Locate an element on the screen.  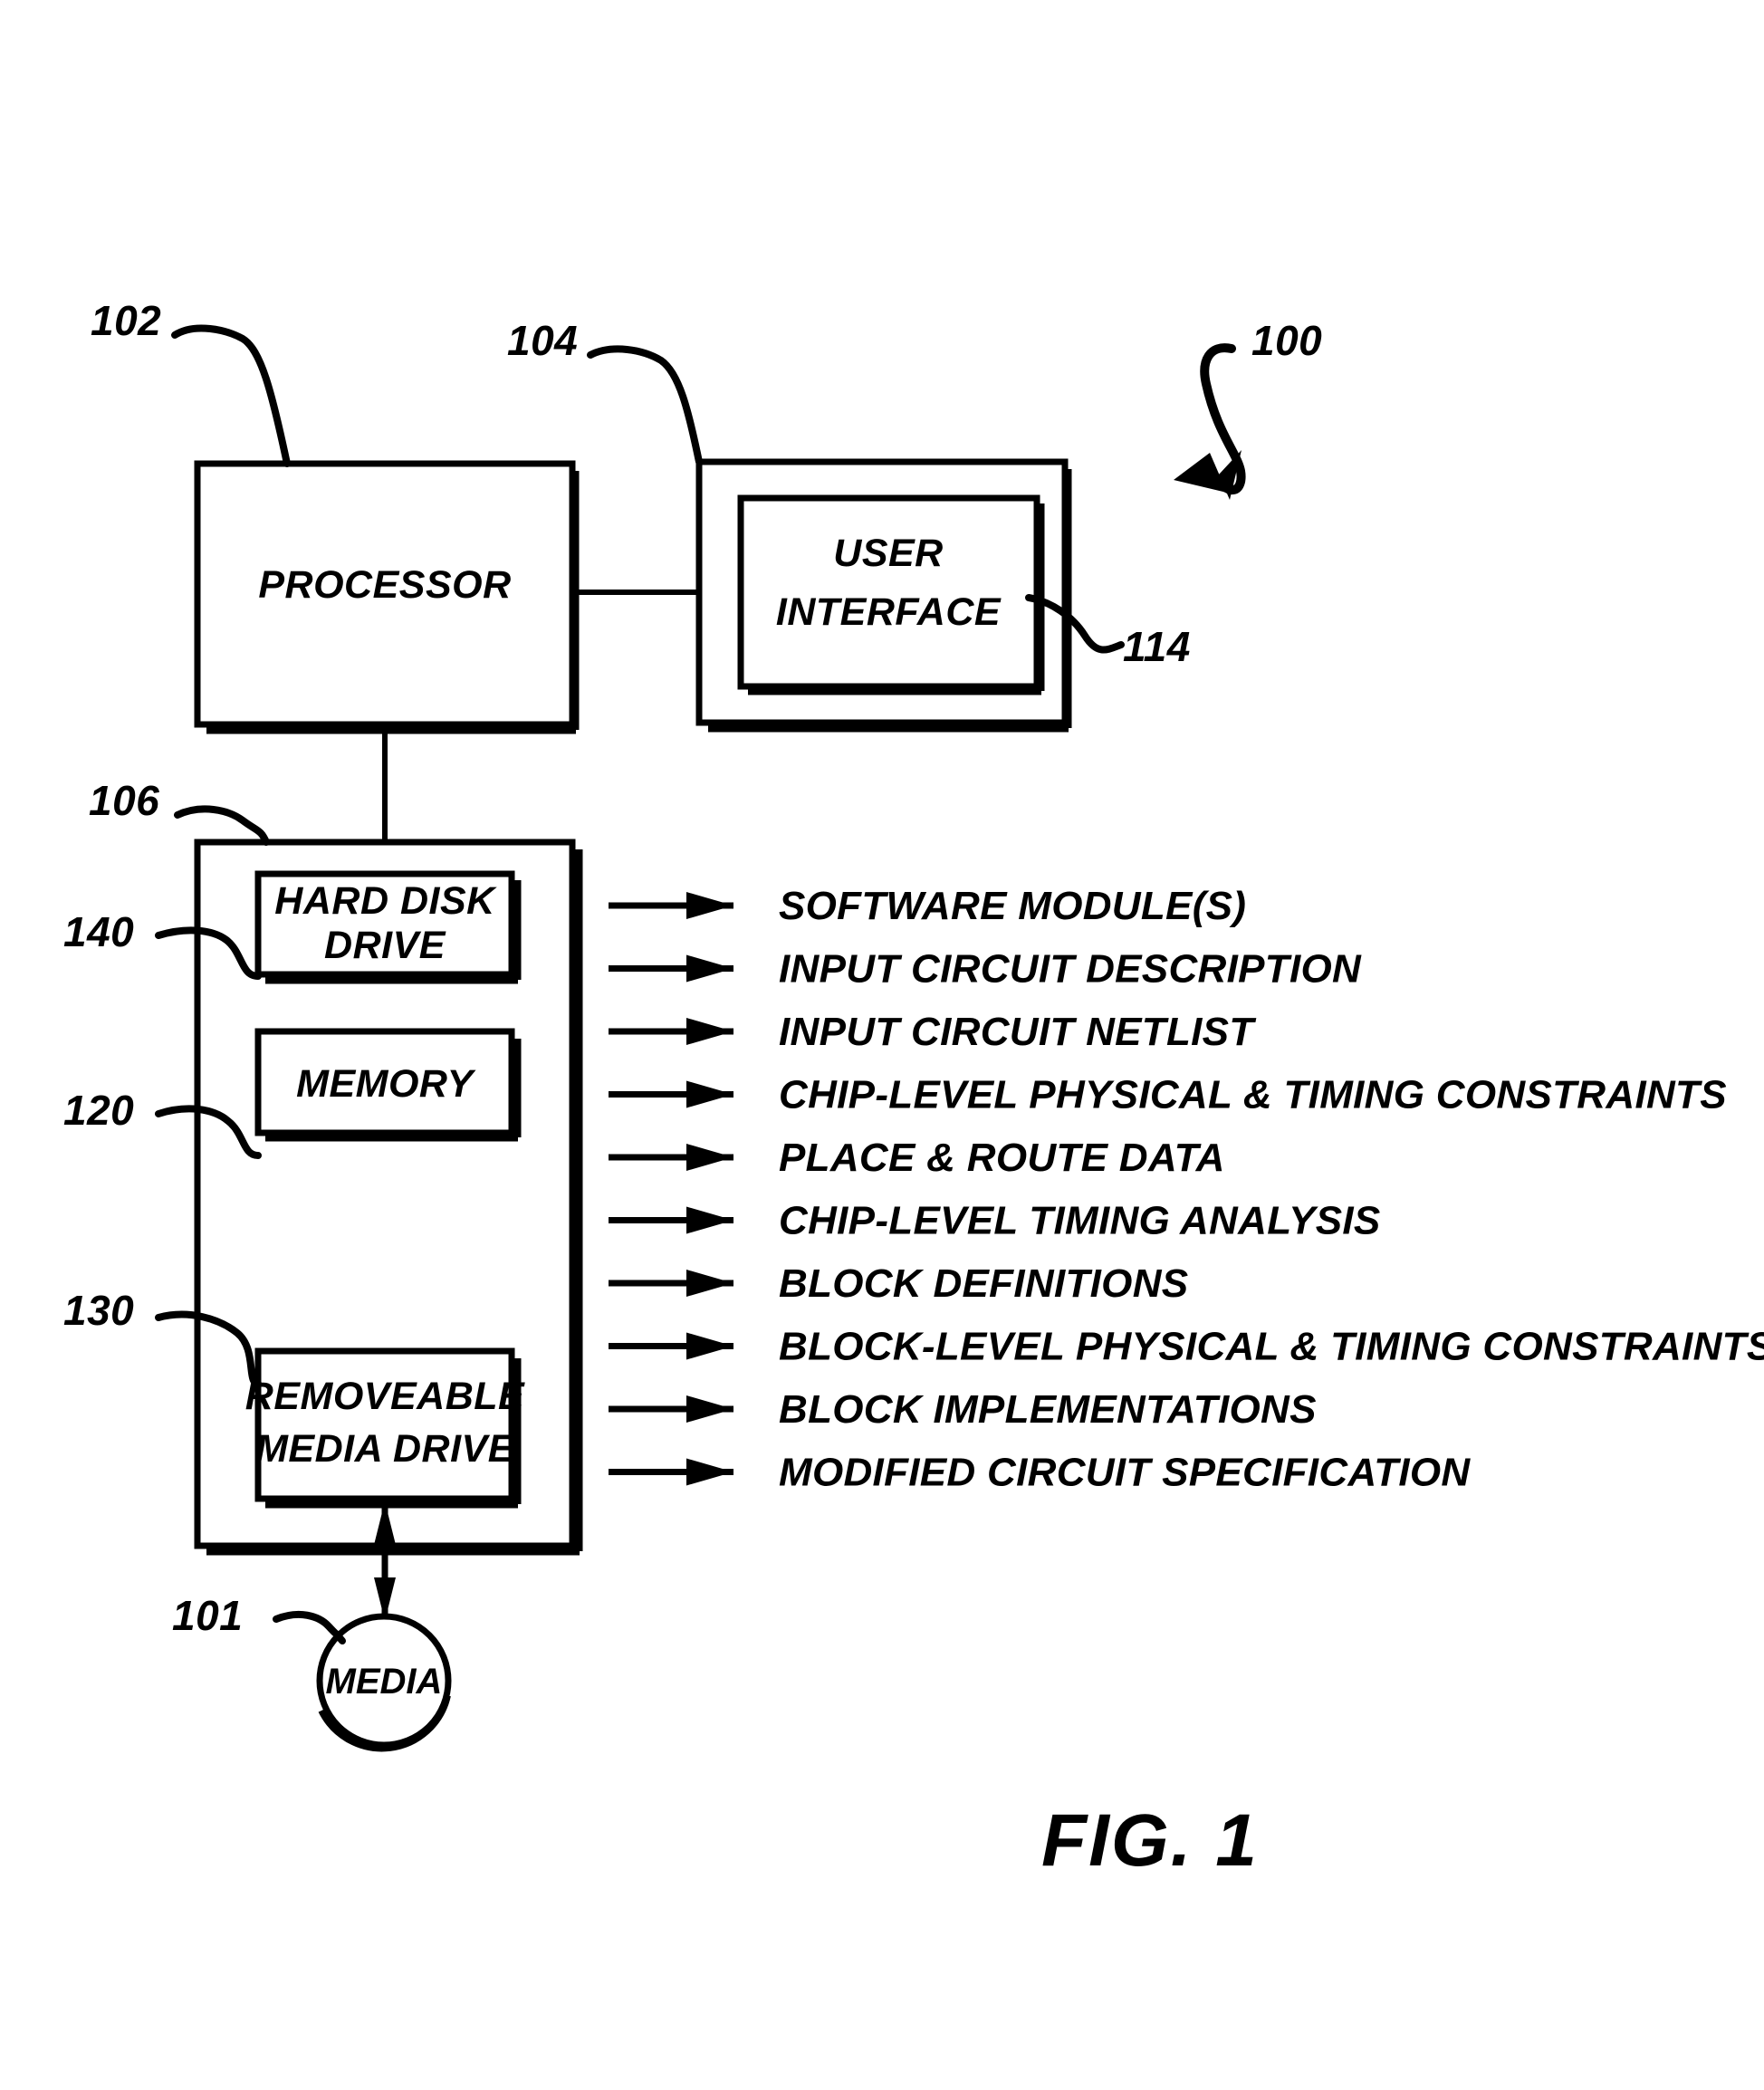
leader-114: 114 is located at coordinates (1108, 632).